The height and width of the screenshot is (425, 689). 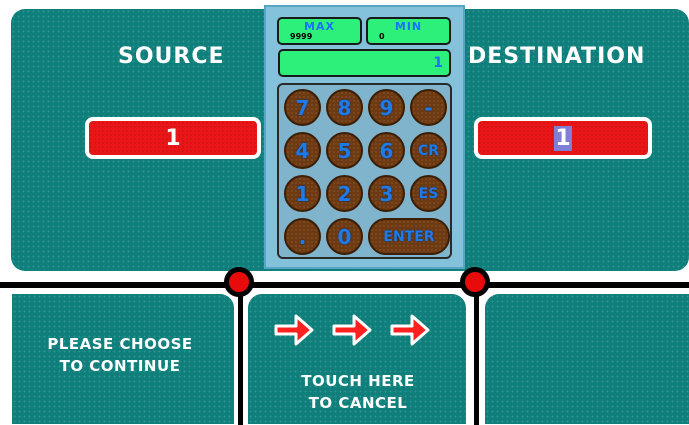 I want to click on key-escape: ES, so click(x=428, y=193).